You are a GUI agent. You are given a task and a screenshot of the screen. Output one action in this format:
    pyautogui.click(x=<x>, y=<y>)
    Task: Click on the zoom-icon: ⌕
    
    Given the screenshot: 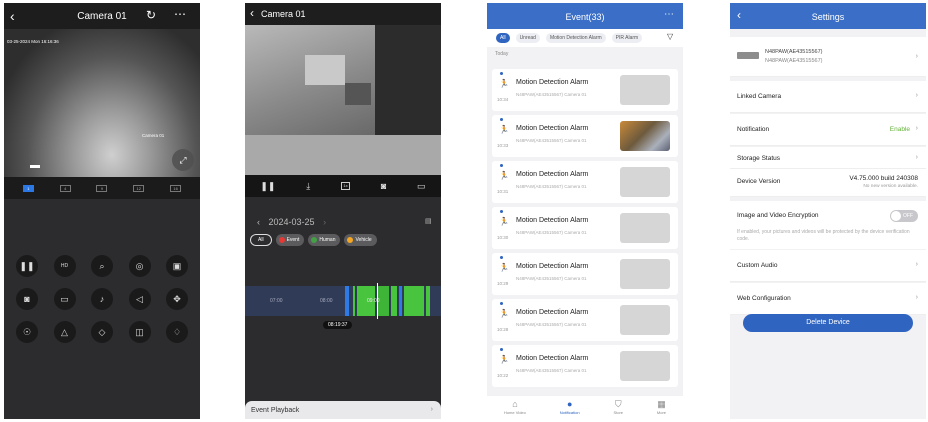 What is the action you would take?
    pyautogui.click(x=102, y=266)
    